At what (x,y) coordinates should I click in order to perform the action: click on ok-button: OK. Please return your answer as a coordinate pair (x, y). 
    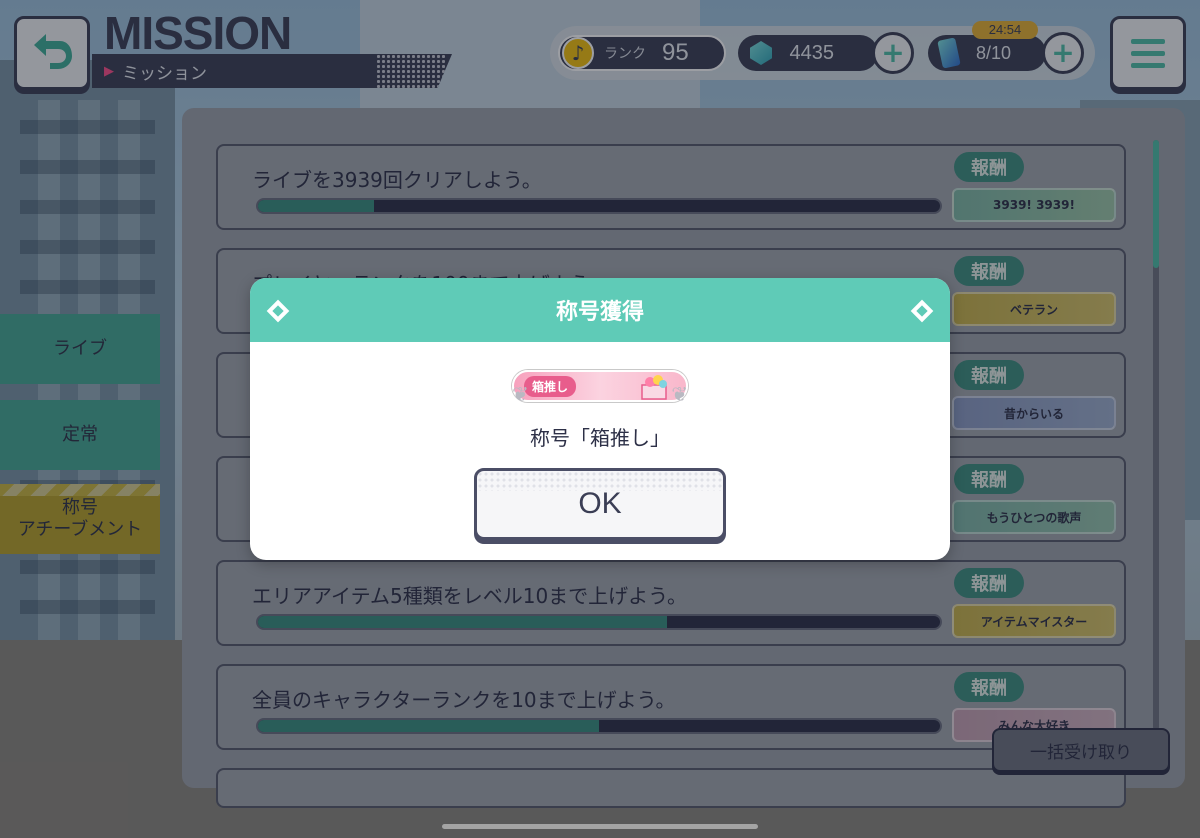
    Looking at the image, I should click on (600, 504).